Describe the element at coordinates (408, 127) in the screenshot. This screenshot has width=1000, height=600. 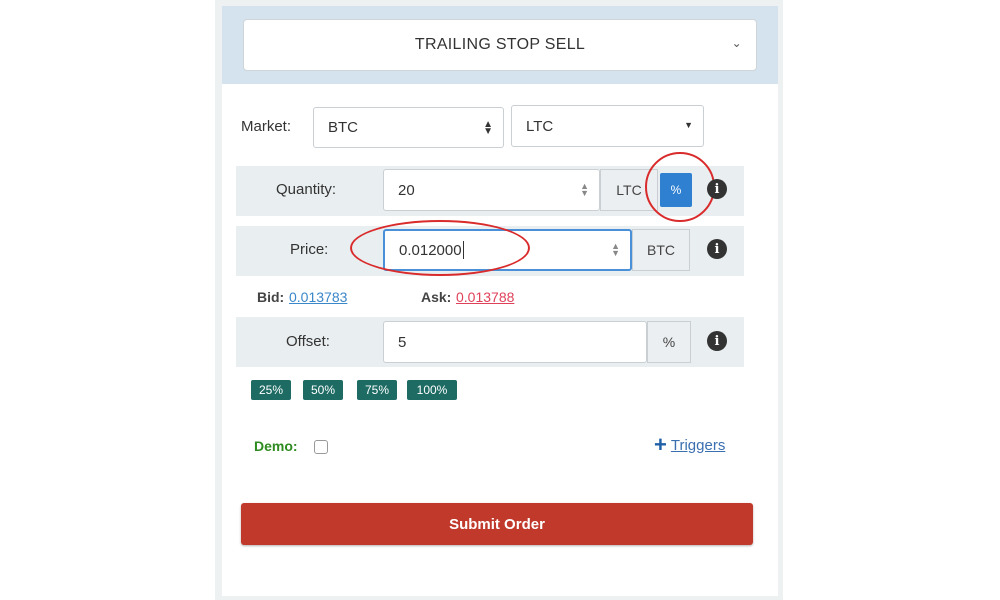
I see `market-base-select: BTC ▲ ▼` at that location.